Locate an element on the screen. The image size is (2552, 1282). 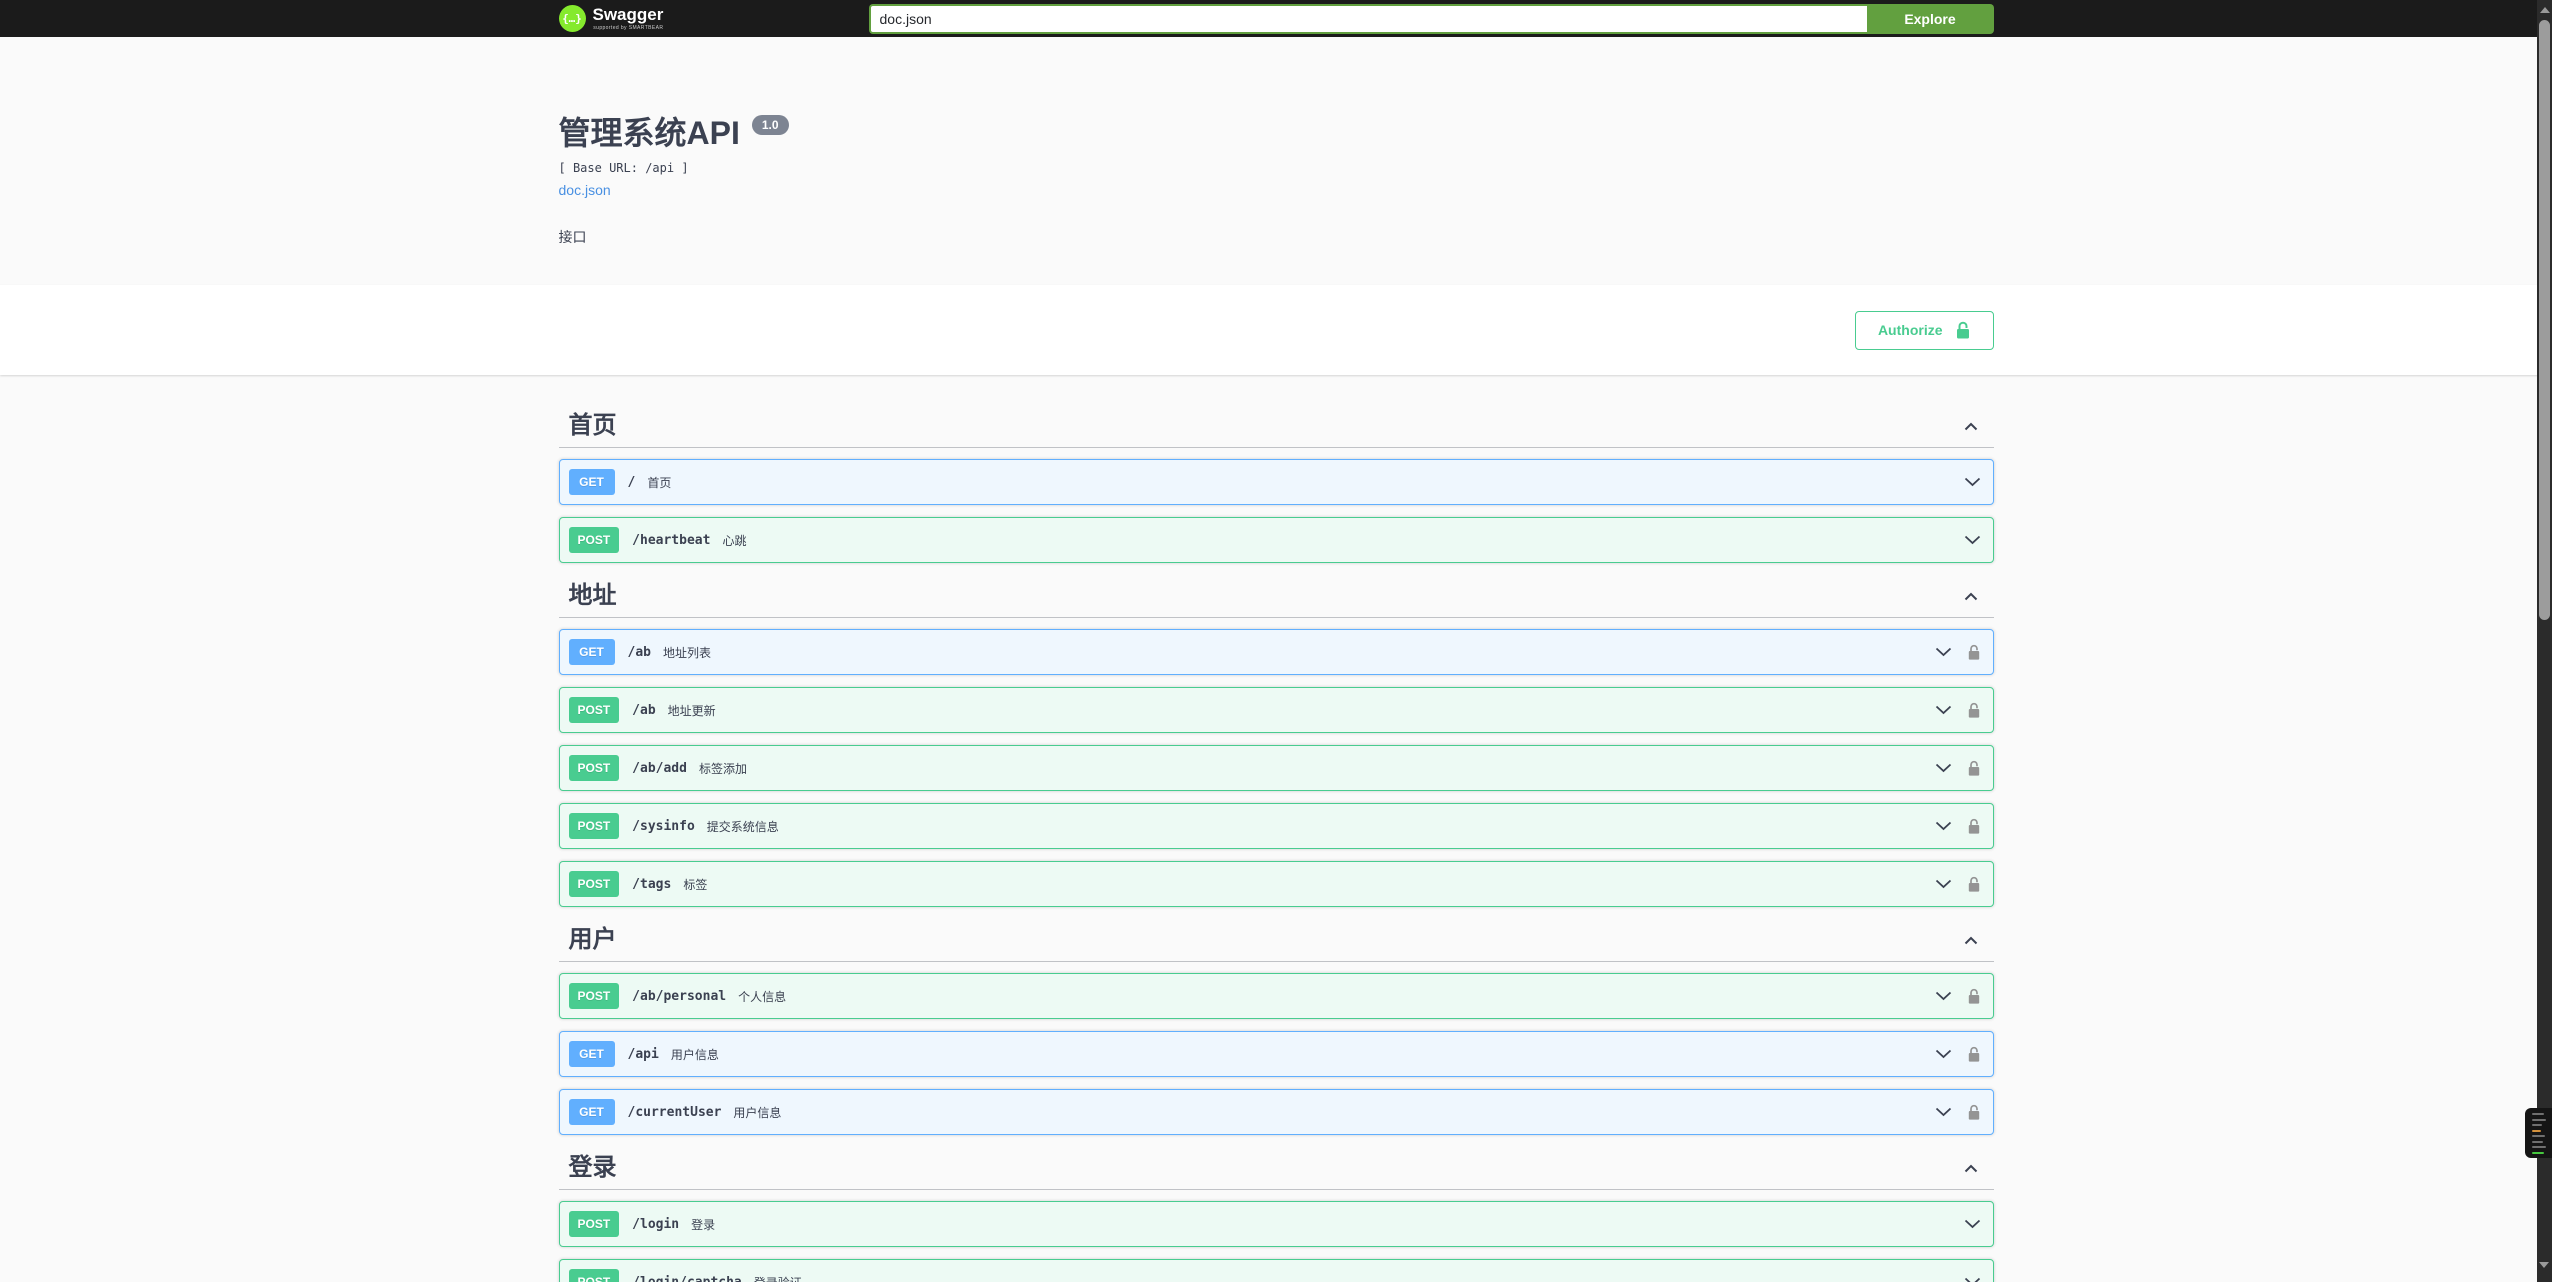
operation-row: POST /ab/personal 个人信息 is located at coordinates (1276, 996).